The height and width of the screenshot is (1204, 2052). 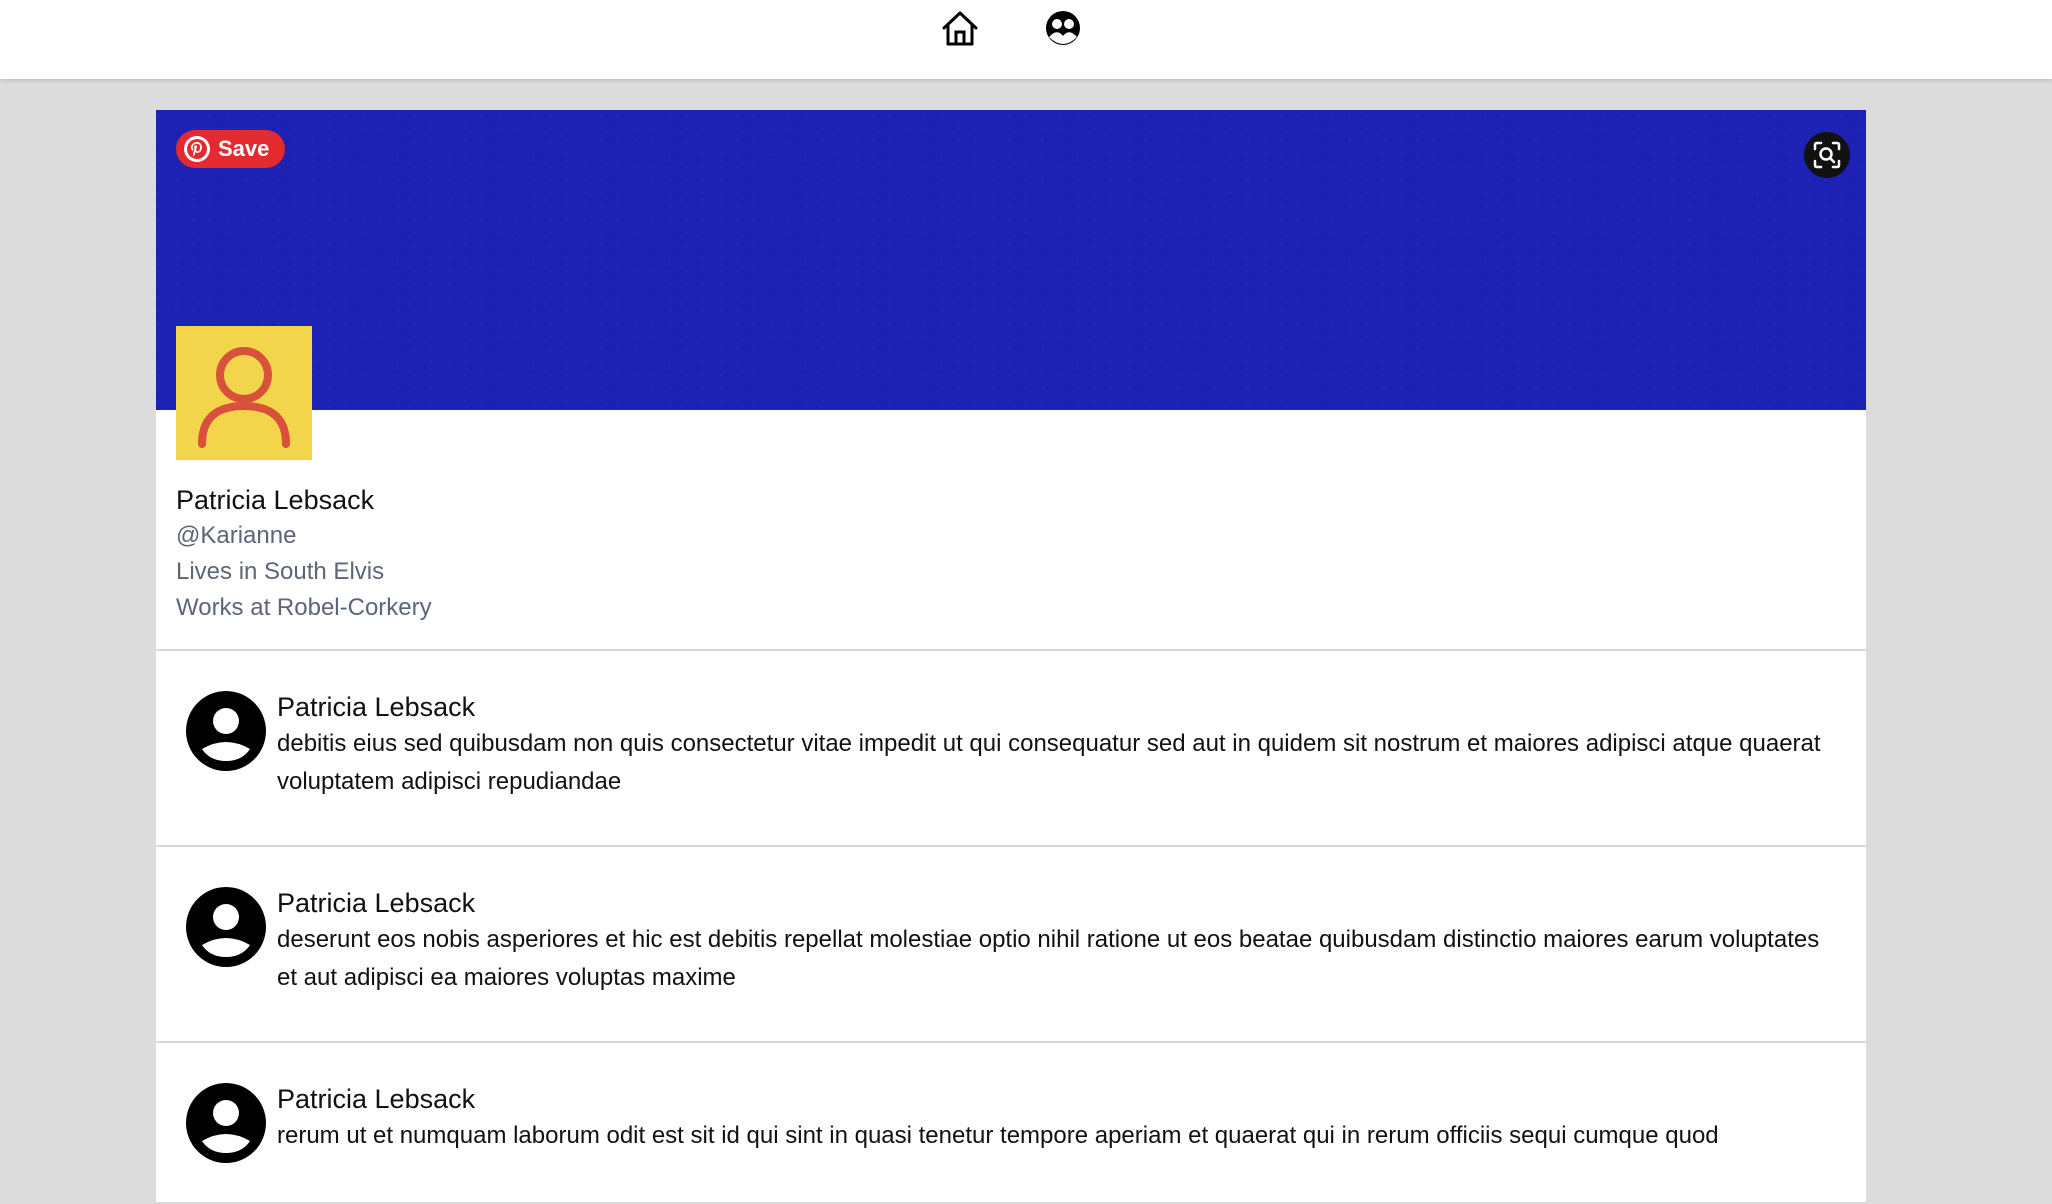 What do you see at coordinates (197, 149) in the screenshot?
I see `pinterest-icon` at bounding box center [197, 149].